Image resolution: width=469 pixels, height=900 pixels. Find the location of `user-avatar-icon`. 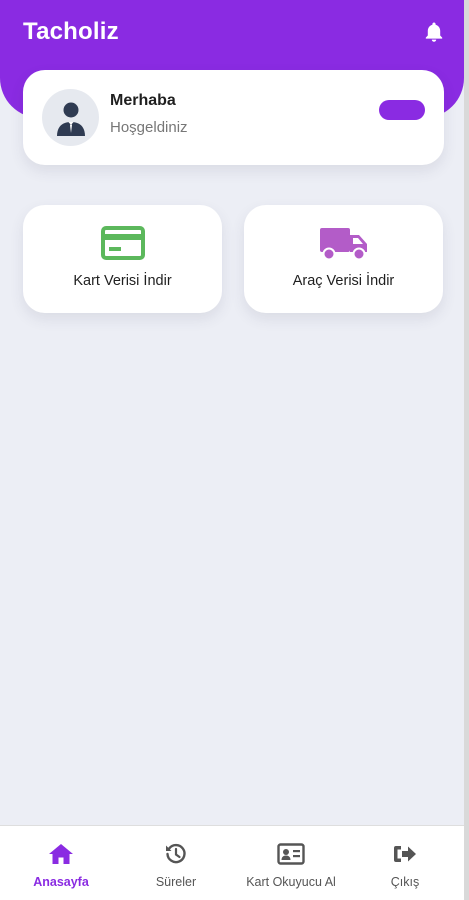

user-avatar-icon is located at coordinates (70, 117).